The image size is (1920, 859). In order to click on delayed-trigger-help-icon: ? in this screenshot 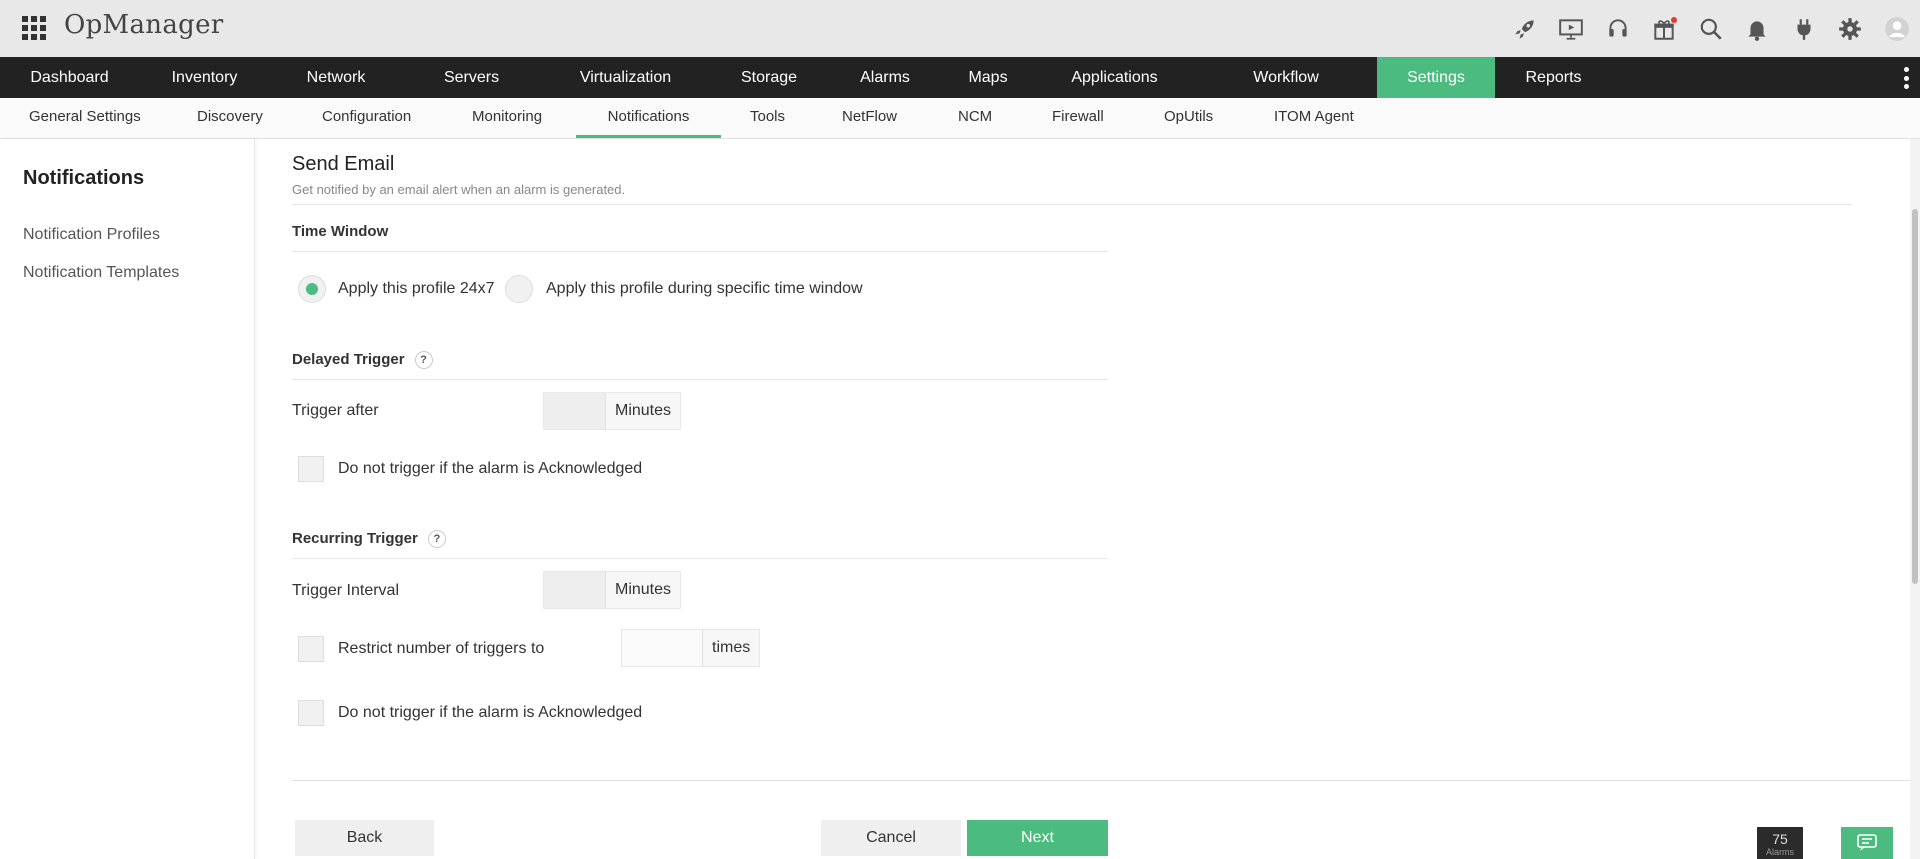, I will do `click(423, 360)`.